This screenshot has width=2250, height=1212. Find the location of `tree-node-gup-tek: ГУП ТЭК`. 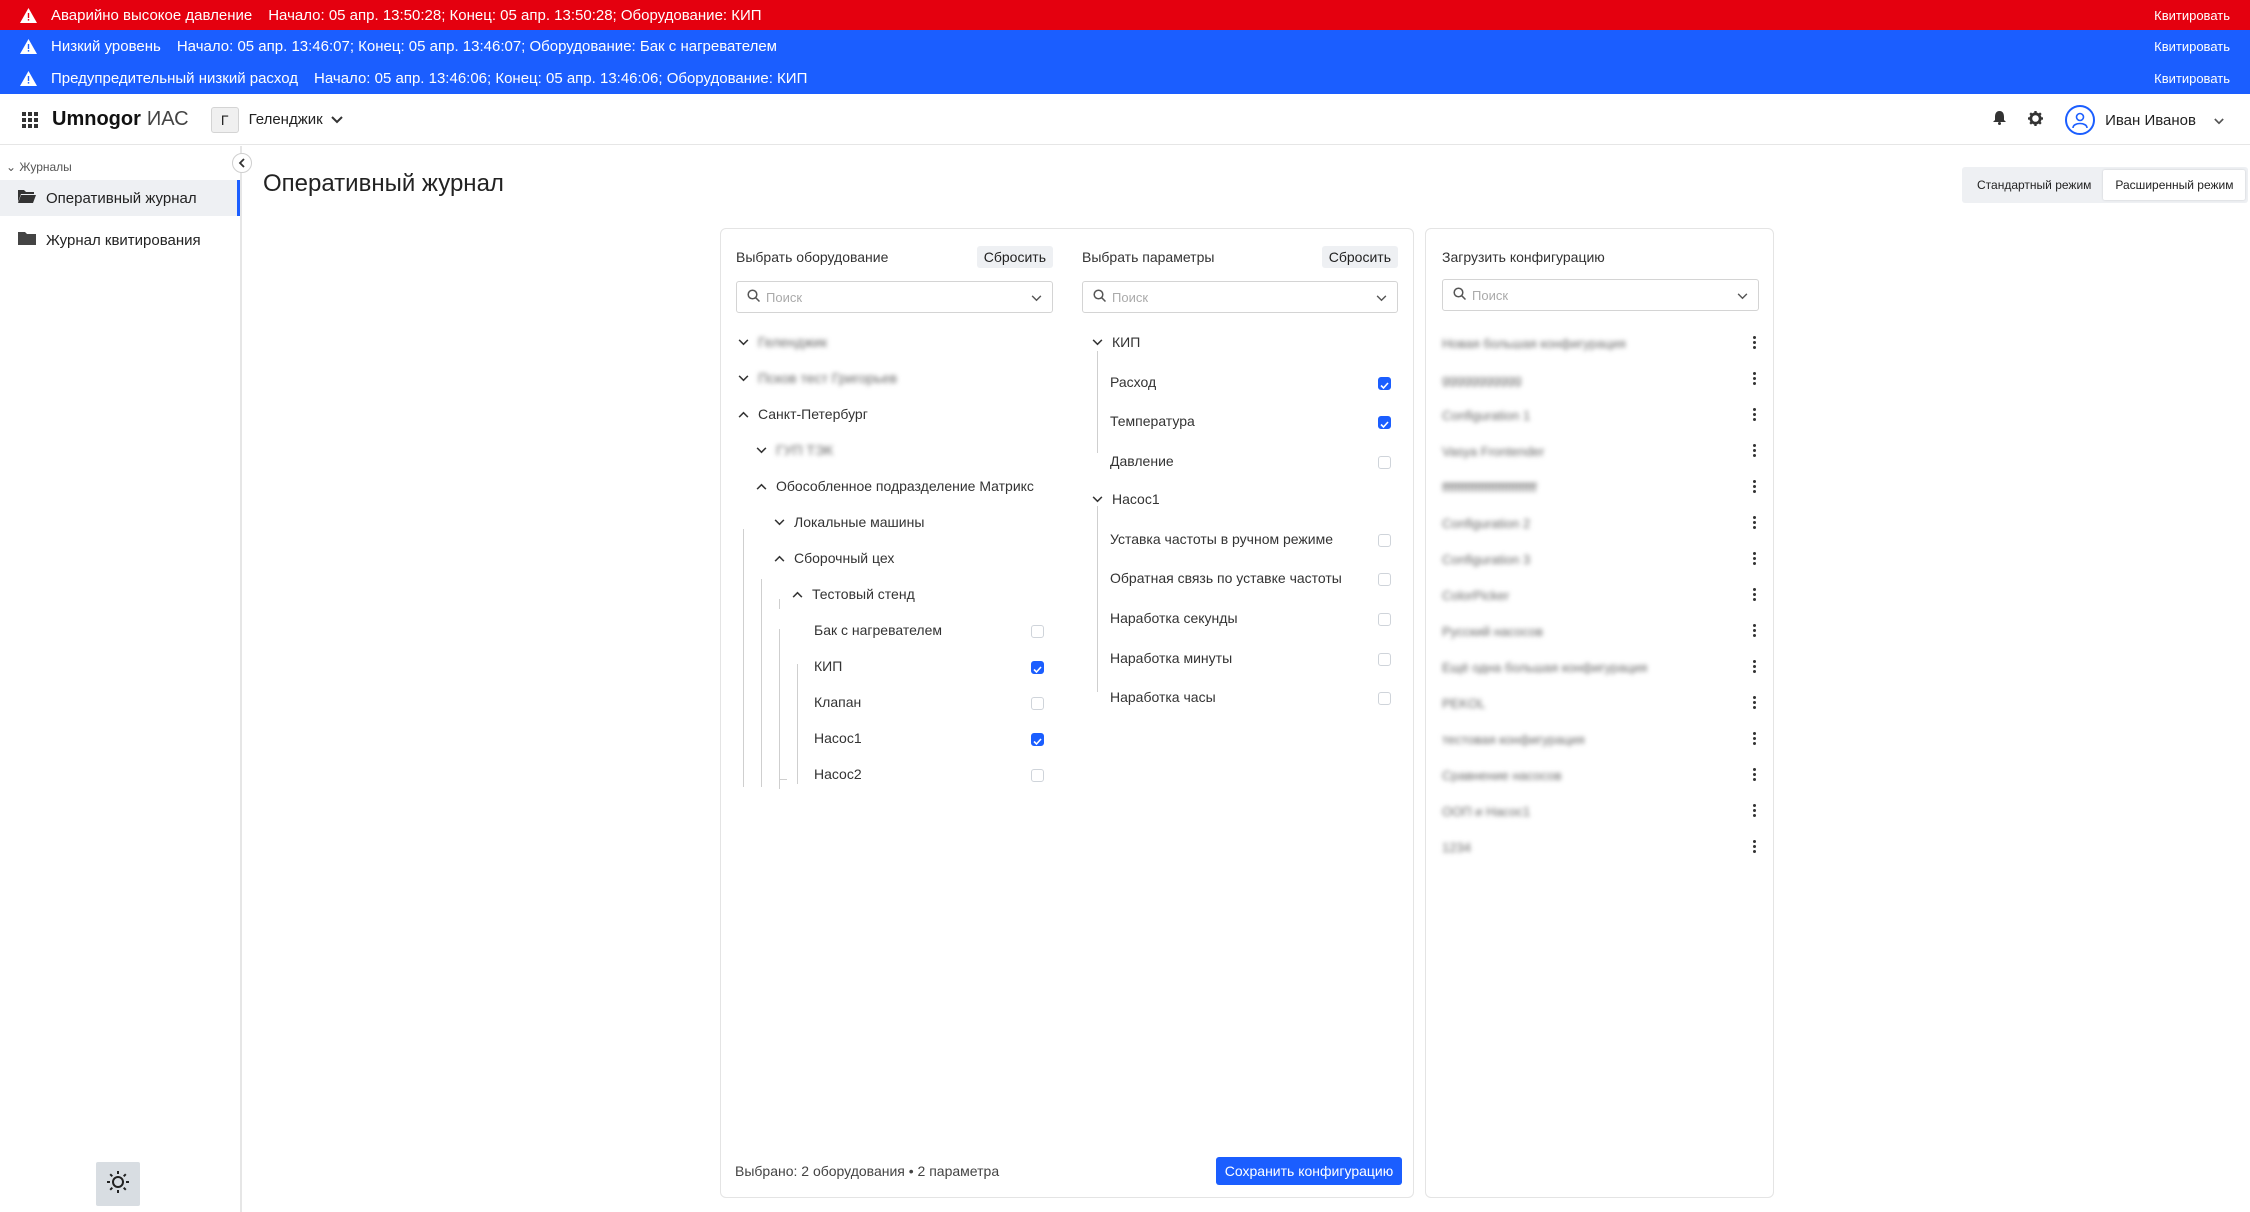

tree-node-gup-tek: ГУП ТЭК is located at coordinates (793, 450).